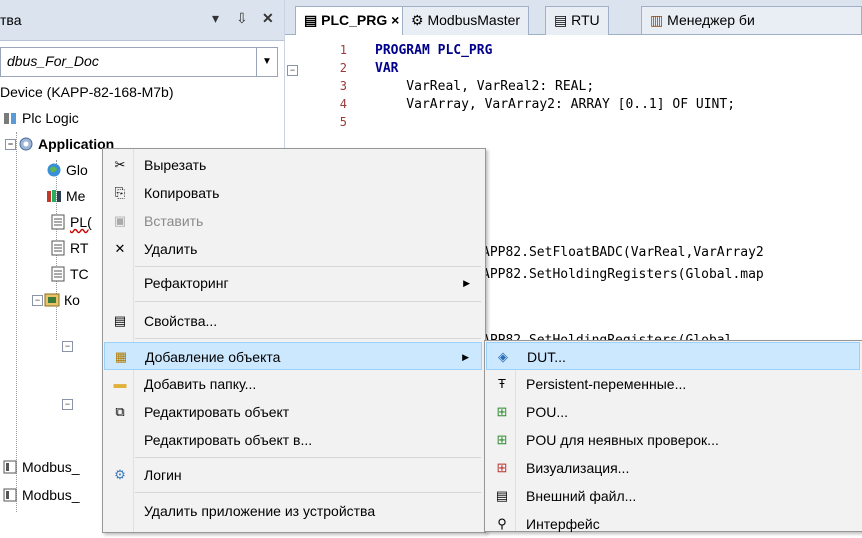  I want to click on scissors-icon: ✂, so click(120, 164).